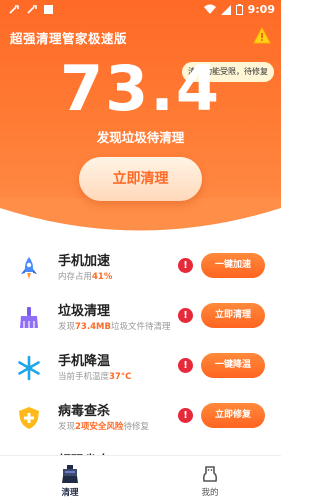  What do you see at coordinates (210, 493) in the screenshot?
I see `tab-mine-label: 我的` at bounding box center [210, 493].